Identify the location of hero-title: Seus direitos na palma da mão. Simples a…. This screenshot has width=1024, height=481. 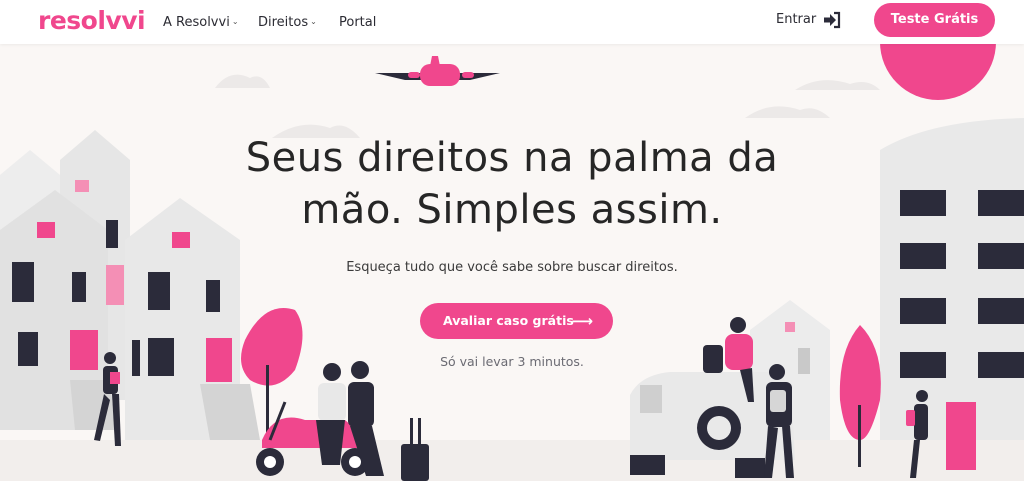
(512, 184).